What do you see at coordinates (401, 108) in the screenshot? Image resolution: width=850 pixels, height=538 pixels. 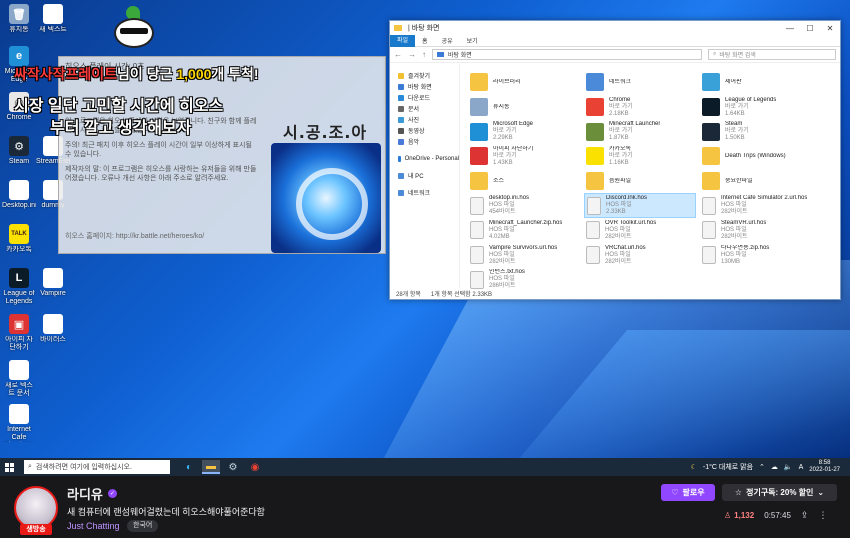 I see `nav-item-icon` at bounding box center [401, 108].